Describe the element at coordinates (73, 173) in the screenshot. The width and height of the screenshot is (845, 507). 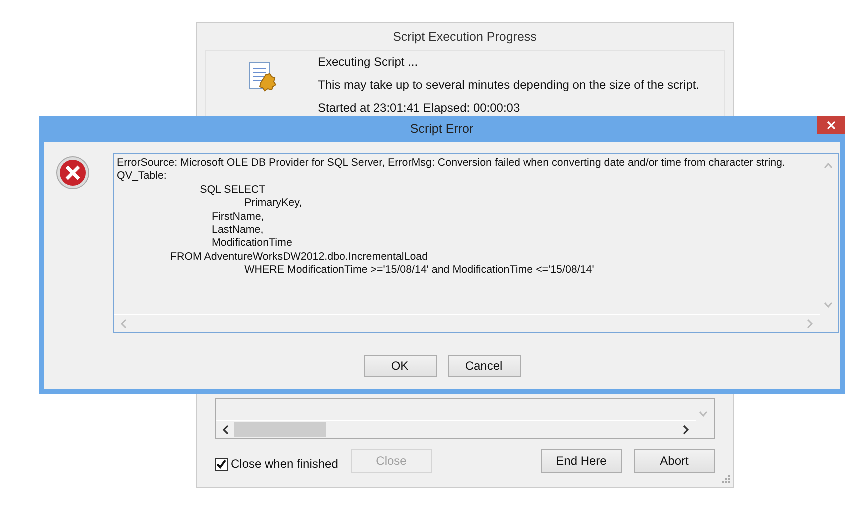
I see `error-icon` at that location.